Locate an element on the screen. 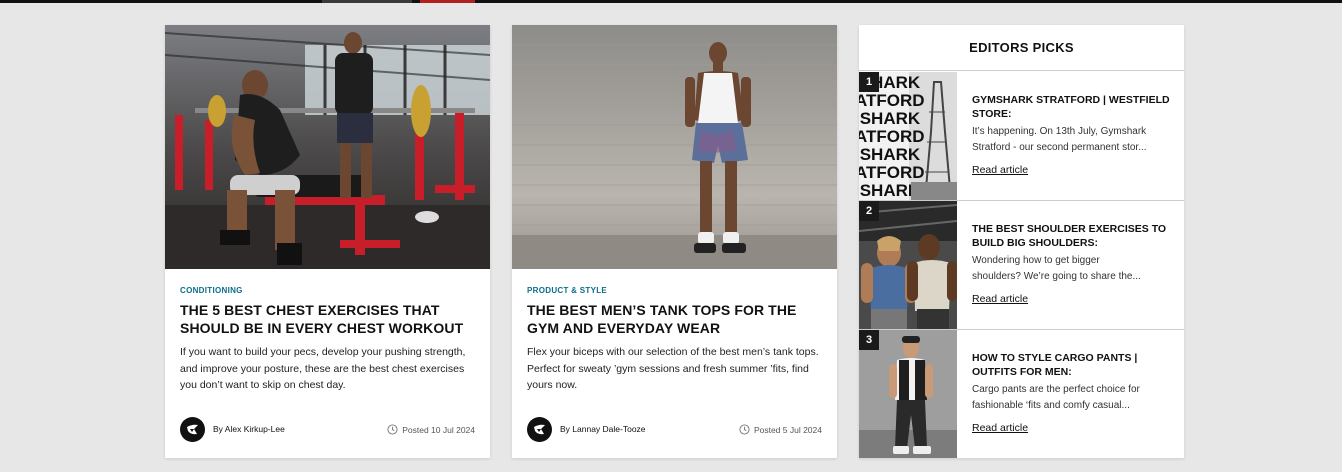 The height and width of the screenshot is (472, 1342). article-date: Posted 5 Jul 2024 is located at coordinates (780, 429).